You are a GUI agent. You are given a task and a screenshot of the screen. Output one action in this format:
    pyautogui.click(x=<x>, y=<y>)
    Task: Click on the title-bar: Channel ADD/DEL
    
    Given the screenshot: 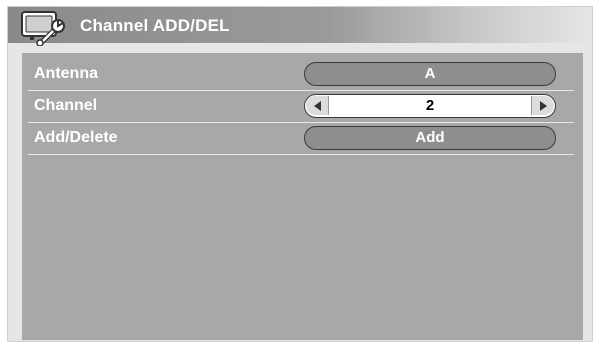 What is the action you would take?
    pyautogui.click(x=300, y=26)
    